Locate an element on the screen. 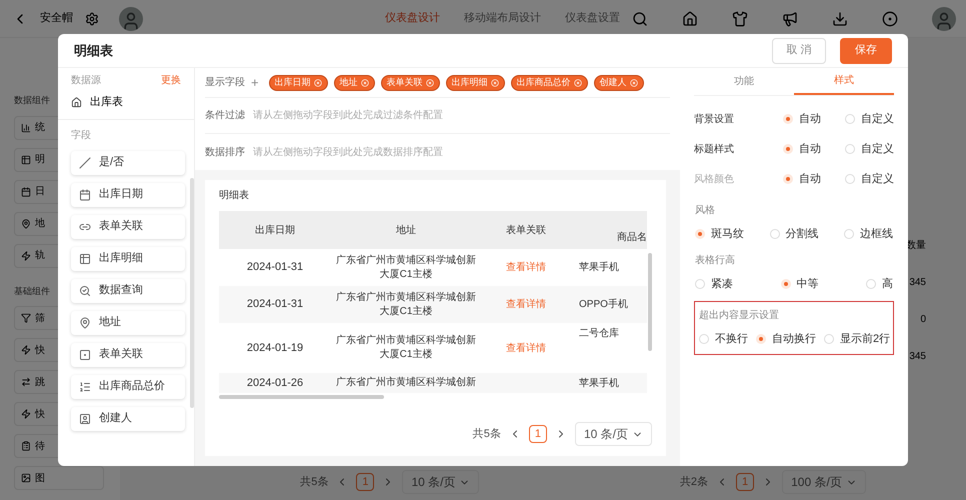 The height and width of the screenshot is (500, 966). modal-title: 明细表 is located at coordinates (93, 51).